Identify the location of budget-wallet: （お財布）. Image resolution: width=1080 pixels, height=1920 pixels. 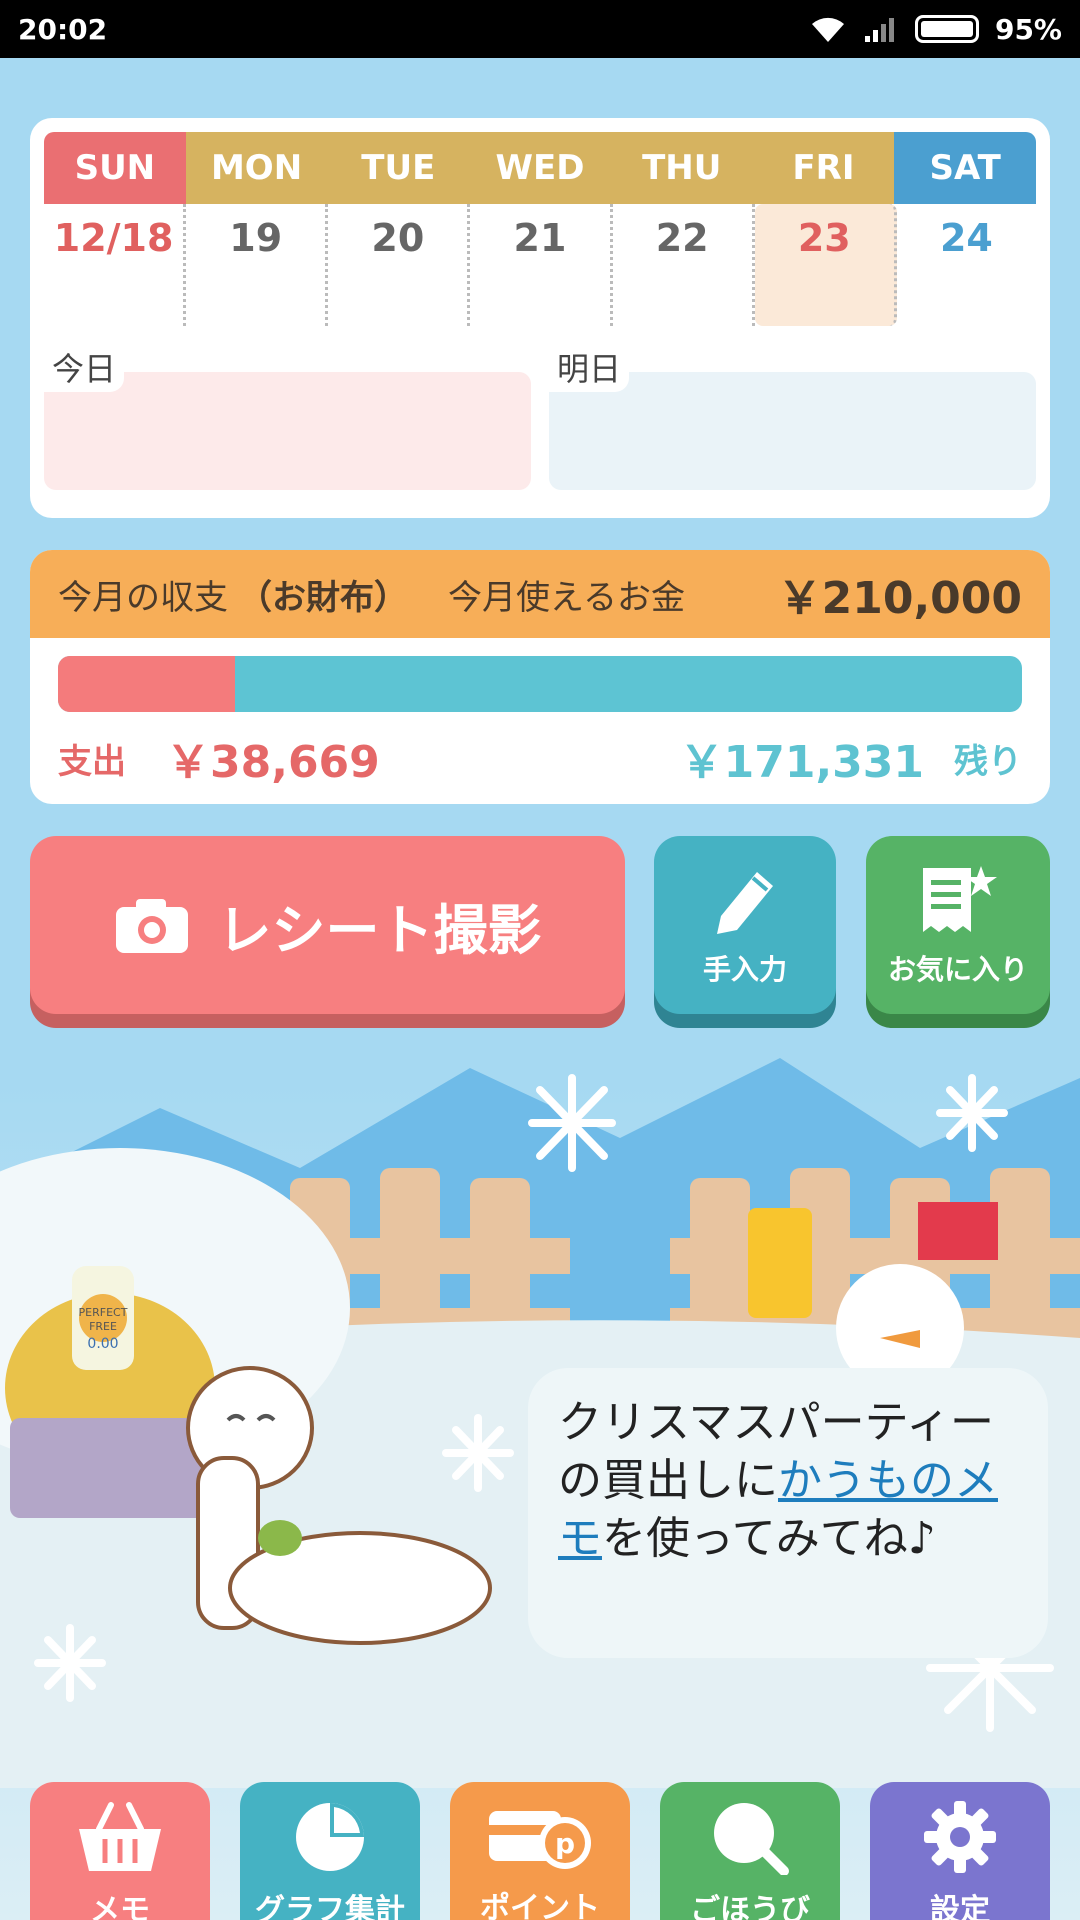
(323, 597).